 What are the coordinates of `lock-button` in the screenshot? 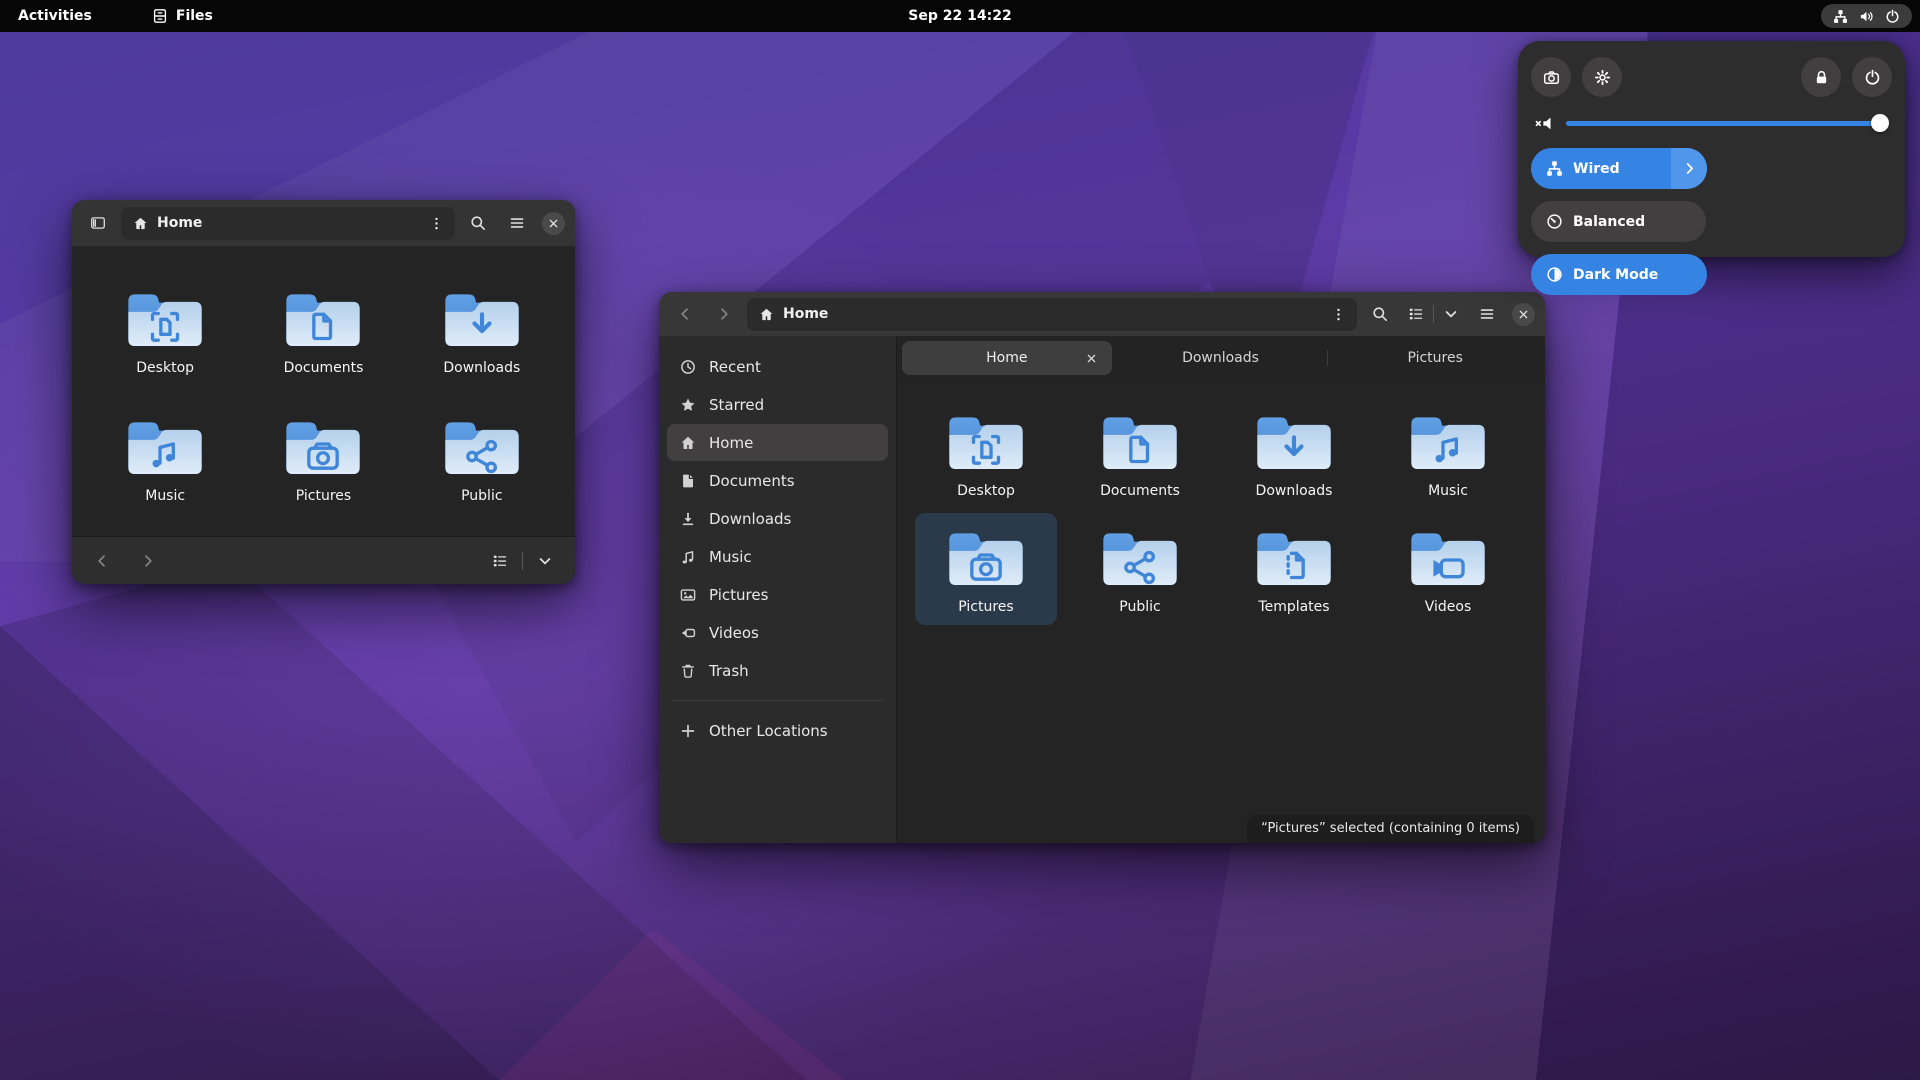 It's located at (1821, 77).